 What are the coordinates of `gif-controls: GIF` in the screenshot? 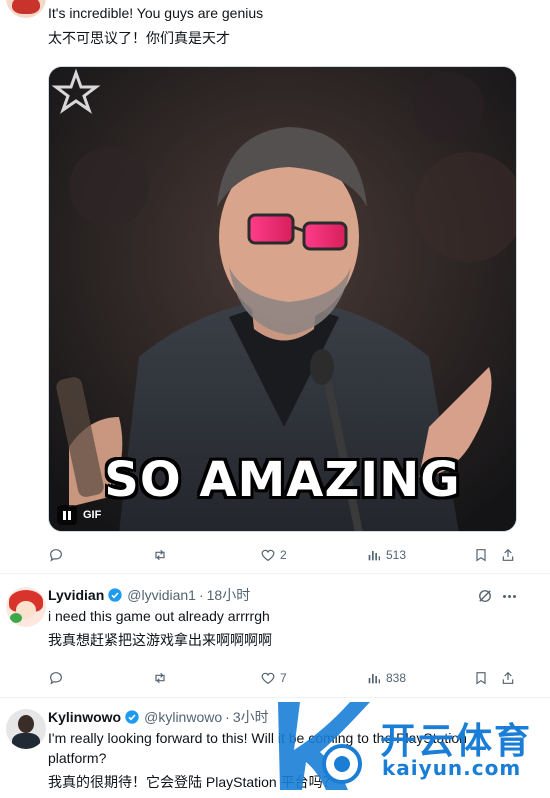 It's located at (79, 515).